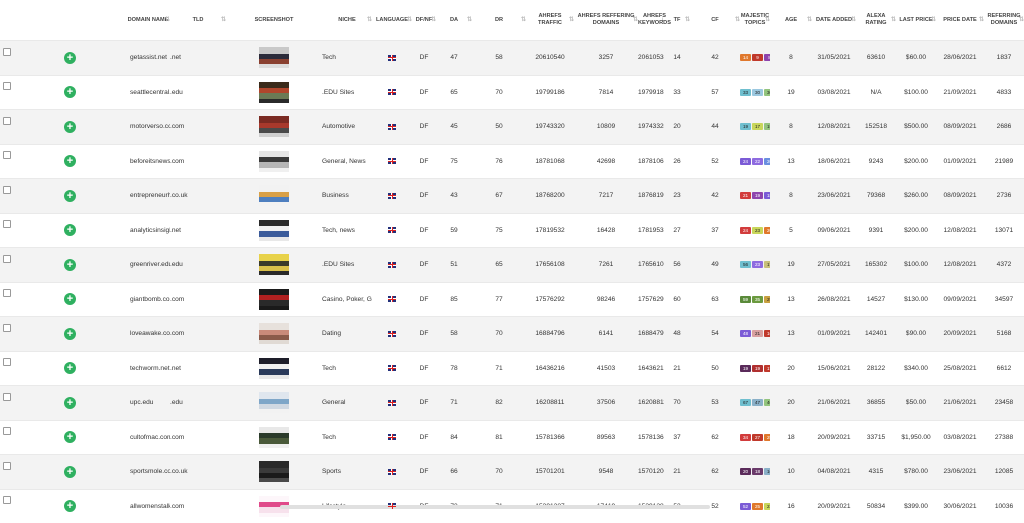  I want to click on domain-name: sportsmole.co.uk, so click(150, 471).